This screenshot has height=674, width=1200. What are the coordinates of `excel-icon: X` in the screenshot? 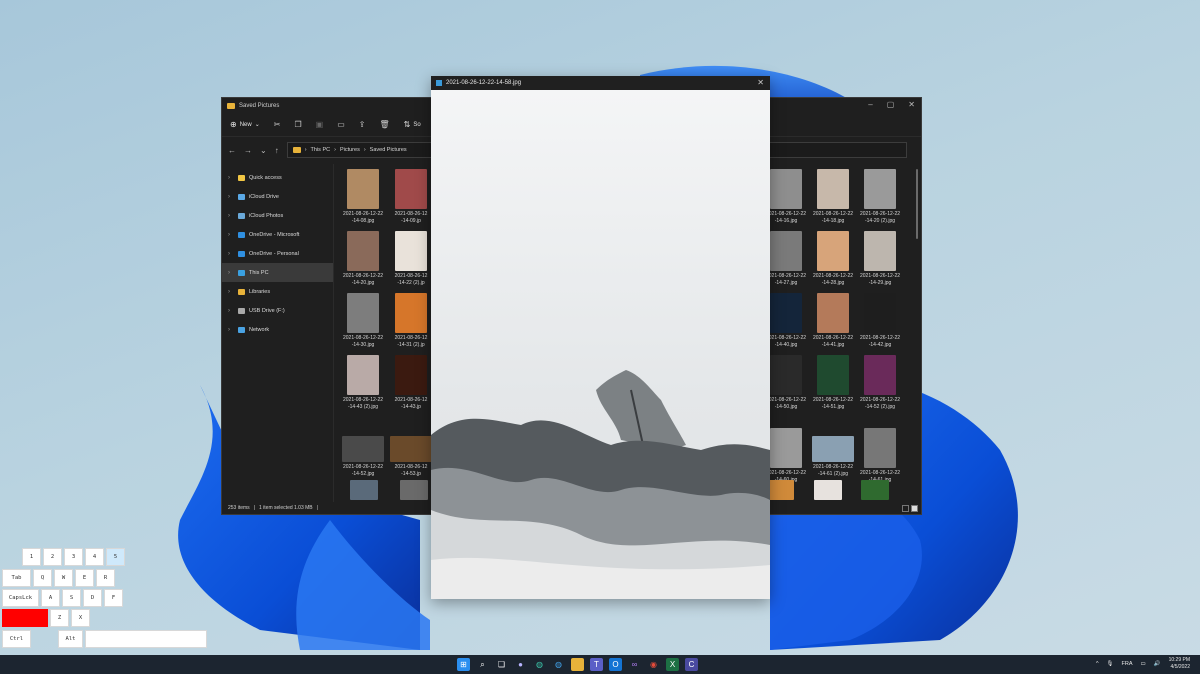 It's located at (672, 664).